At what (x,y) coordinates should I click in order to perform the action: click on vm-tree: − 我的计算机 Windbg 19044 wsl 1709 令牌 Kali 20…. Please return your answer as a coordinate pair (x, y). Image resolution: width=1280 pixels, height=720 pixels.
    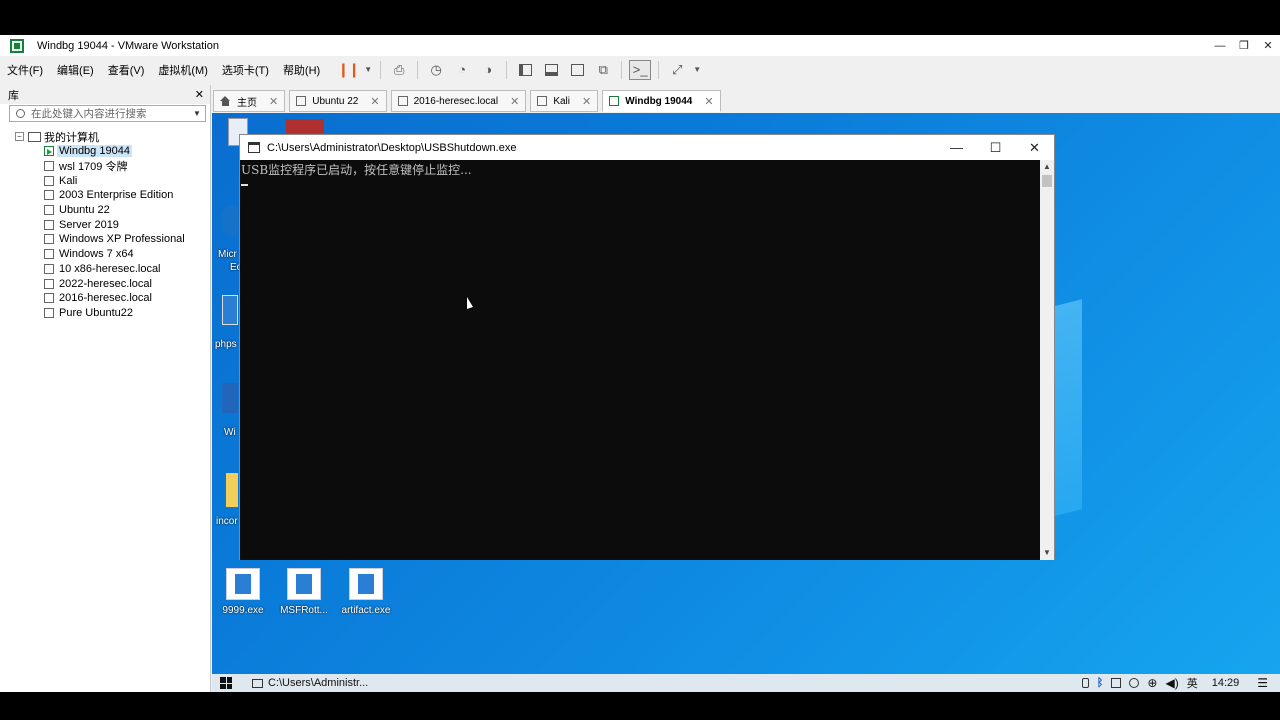
    Looking at the image, I should click on (105, 224).